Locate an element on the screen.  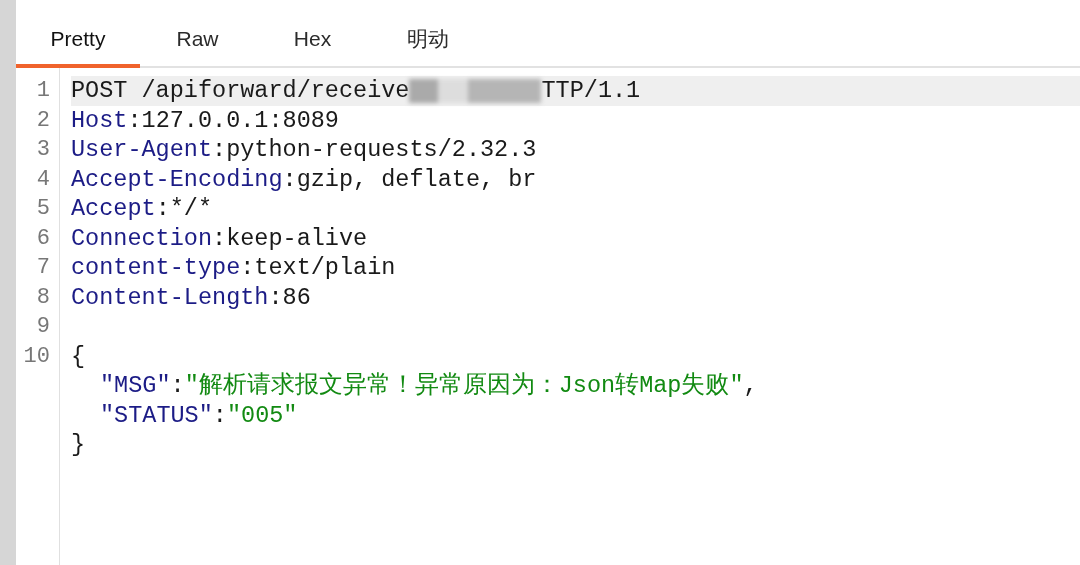
header-name: User-Agent is located at coordinates (142, 149).